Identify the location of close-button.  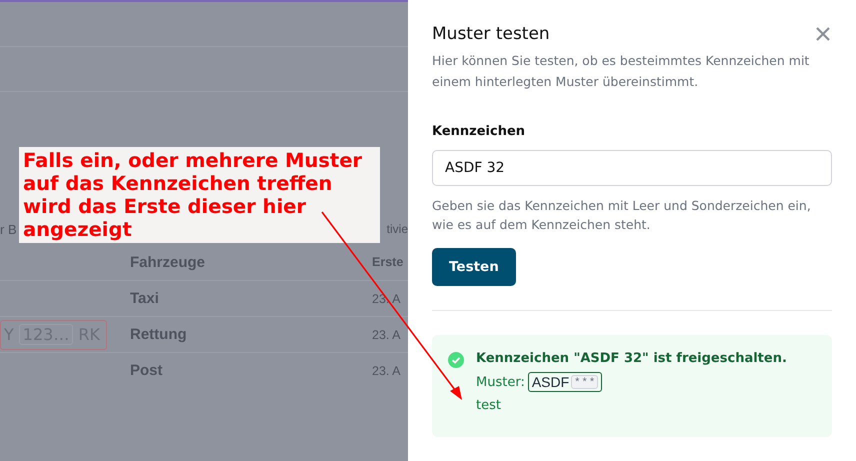
(823, 34).